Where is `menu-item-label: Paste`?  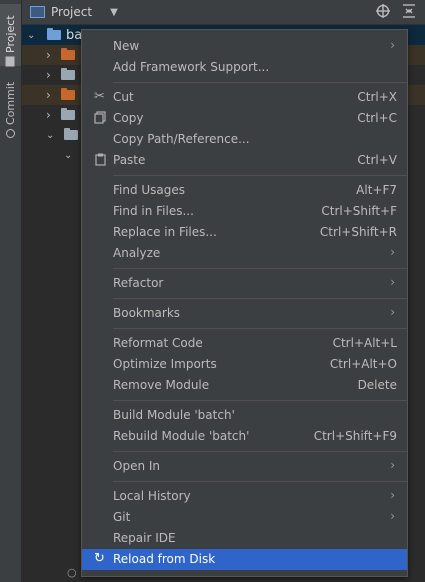
menu-item-label: Paste is located at coordinates (129, 160).